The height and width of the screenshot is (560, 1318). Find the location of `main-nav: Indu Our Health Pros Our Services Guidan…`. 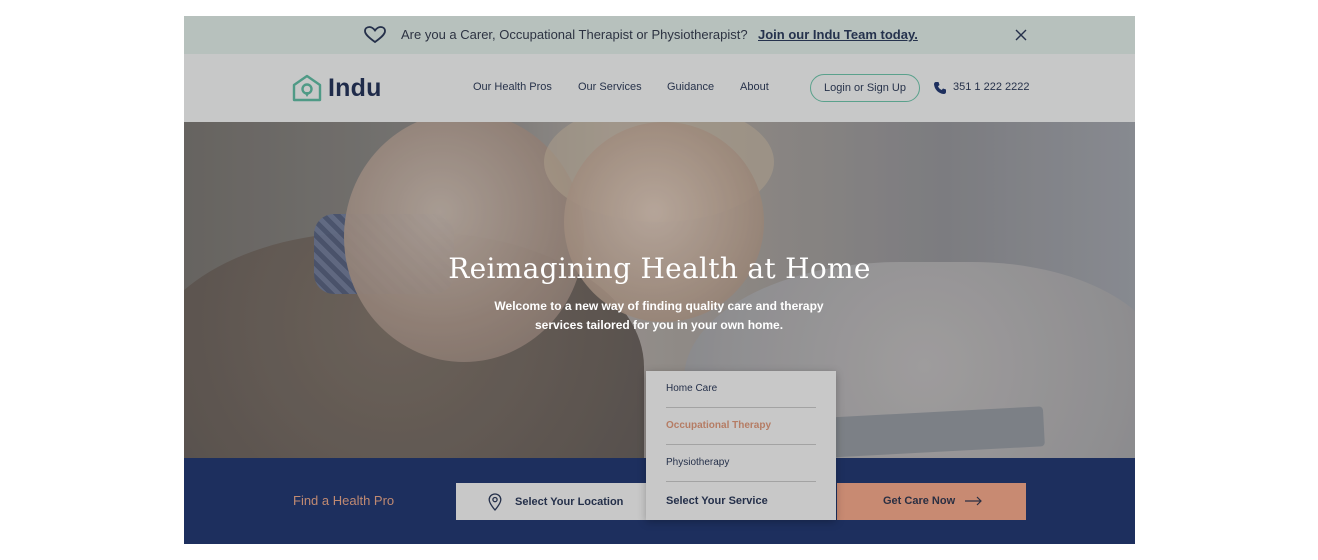

main-nav: Indu Our Health Pros Our Services Guidan… is located at coordinates (659, 88).